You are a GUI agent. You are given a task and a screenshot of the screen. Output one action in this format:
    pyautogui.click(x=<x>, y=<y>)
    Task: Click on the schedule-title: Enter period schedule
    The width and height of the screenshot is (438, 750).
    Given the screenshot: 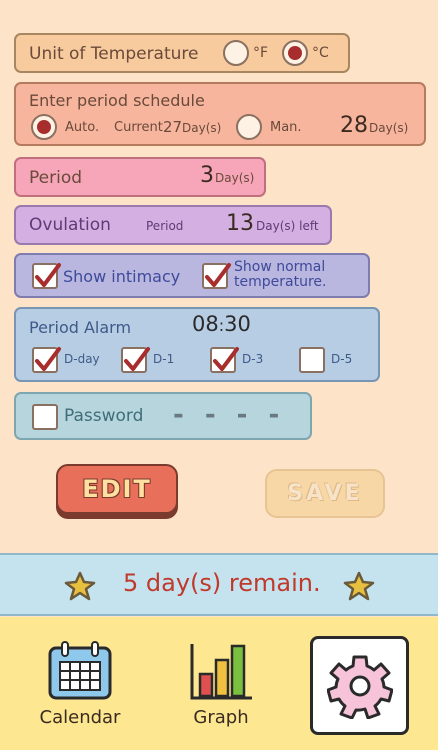 What is the action you would take?
    pyautogui.click(x=117, y=100)
    